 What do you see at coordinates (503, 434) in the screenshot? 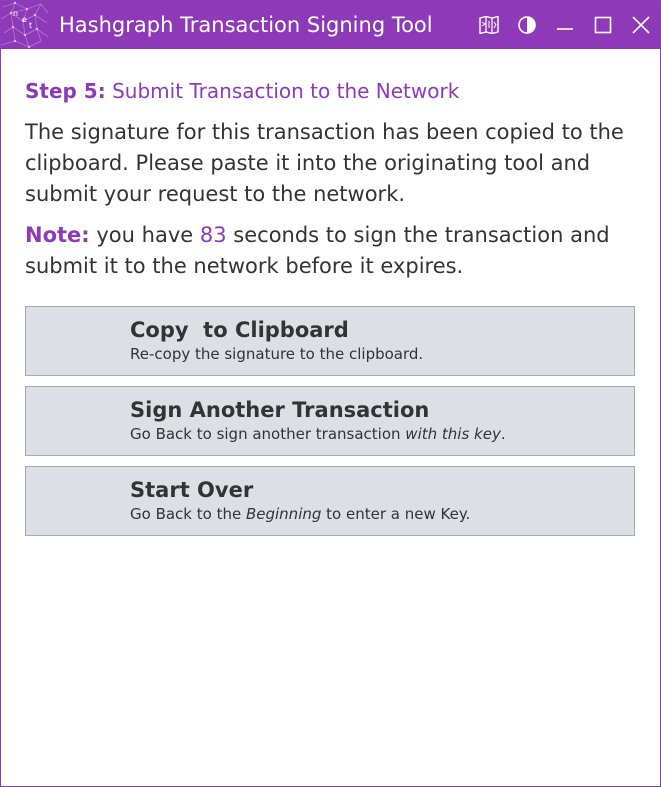
I see `sign-another-desc-suffix: .` at bounding box center [503, 434].